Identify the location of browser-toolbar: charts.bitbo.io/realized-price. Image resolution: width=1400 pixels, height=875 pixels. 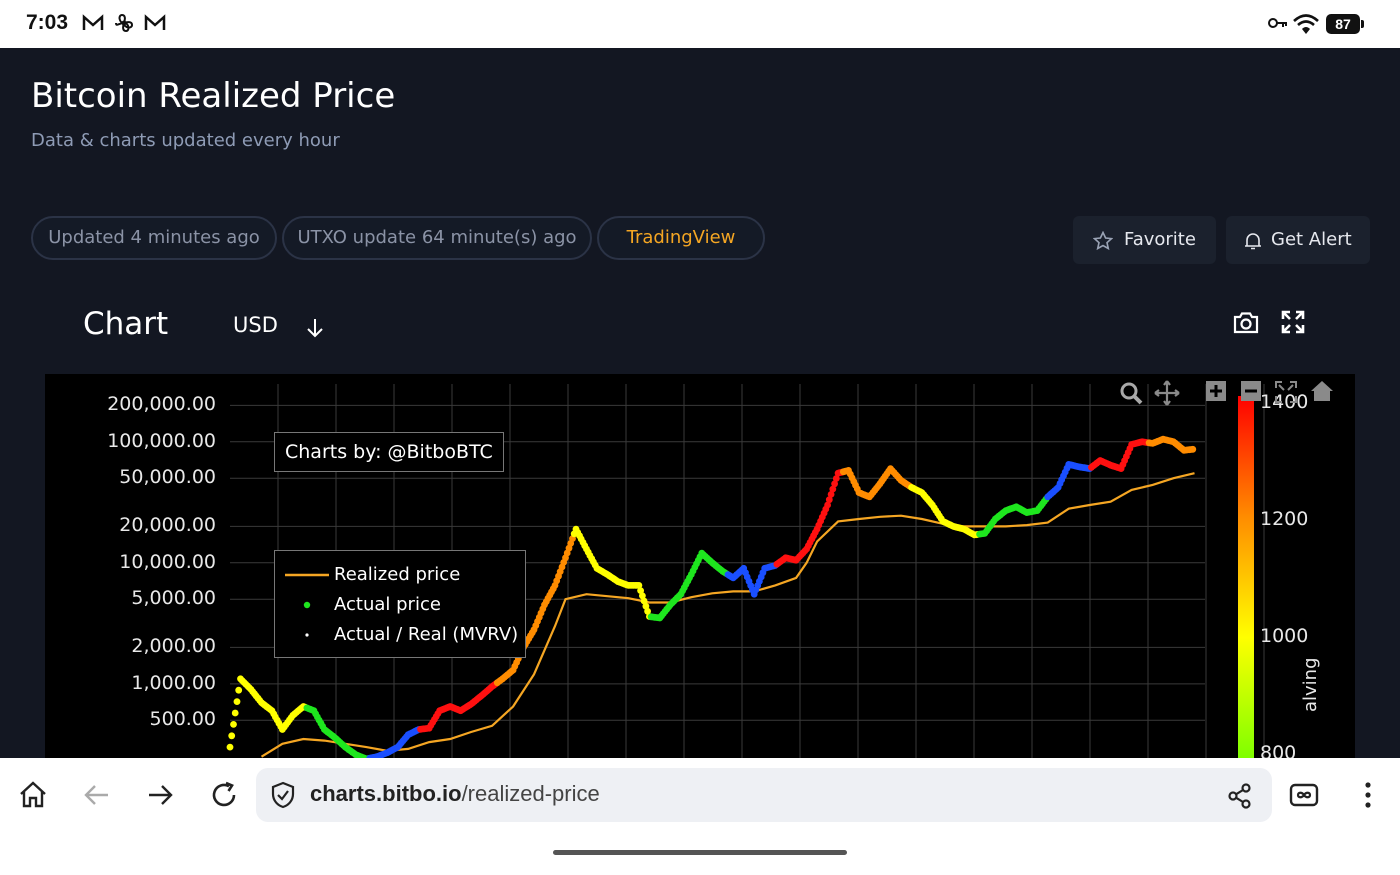
(700, 816).